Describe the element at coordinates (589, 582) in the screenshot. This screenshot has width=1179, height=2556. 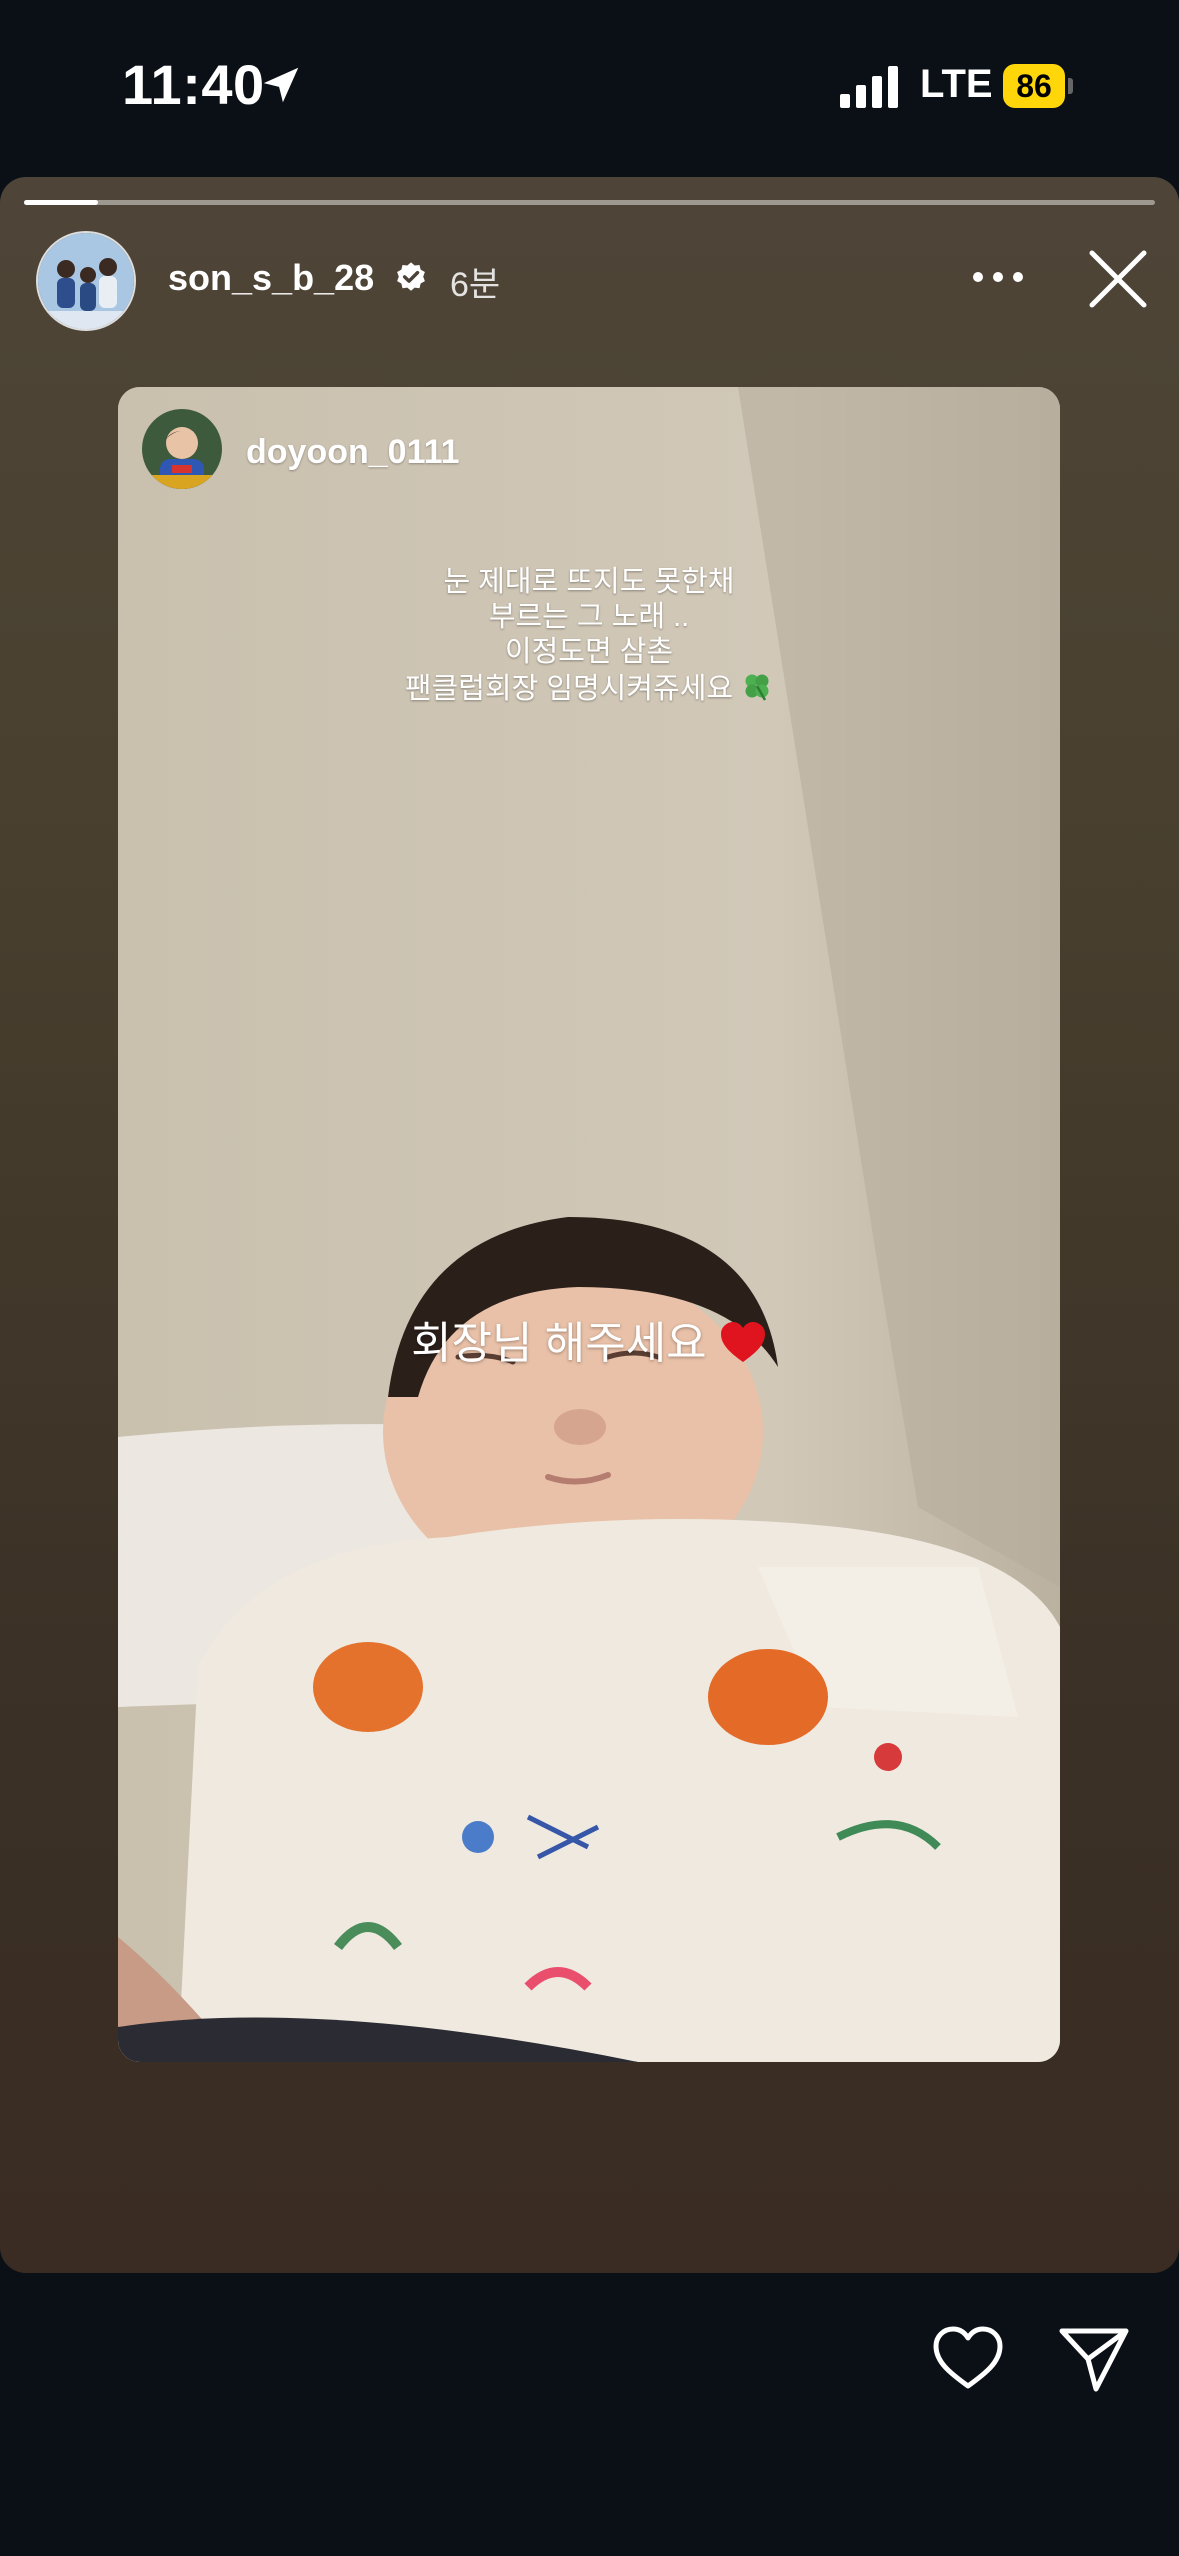
I see `caption-line-1: 눈 제대로 뜨지도 못한채` at that location.